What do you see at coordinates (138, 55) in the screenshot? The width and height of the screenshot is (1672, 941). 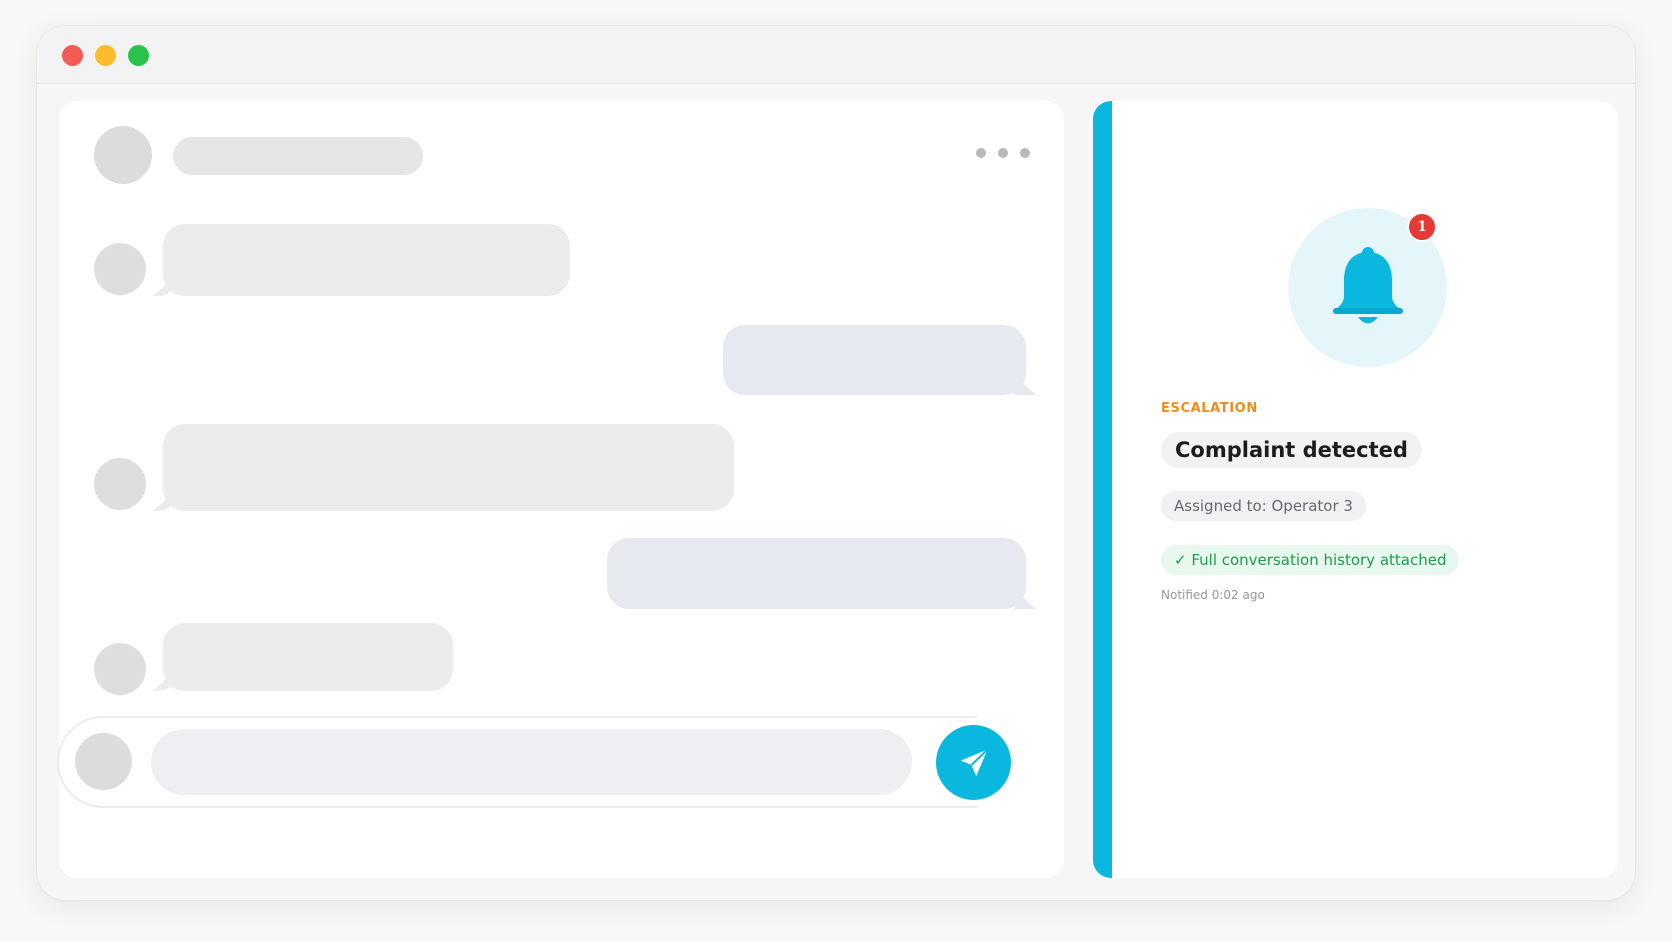 I see `maximize-window-button` at bounding box center [138, 55].